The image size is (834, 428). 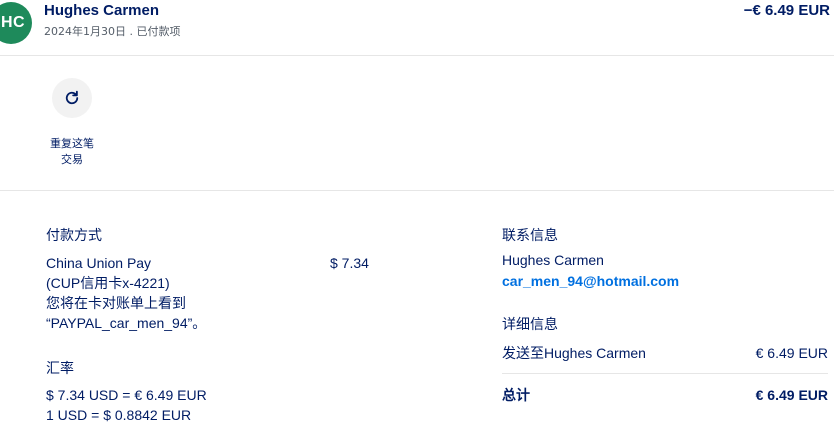 I want to click on sent-to-amount: € 6.49 EUR, so click(x=791, y=353).